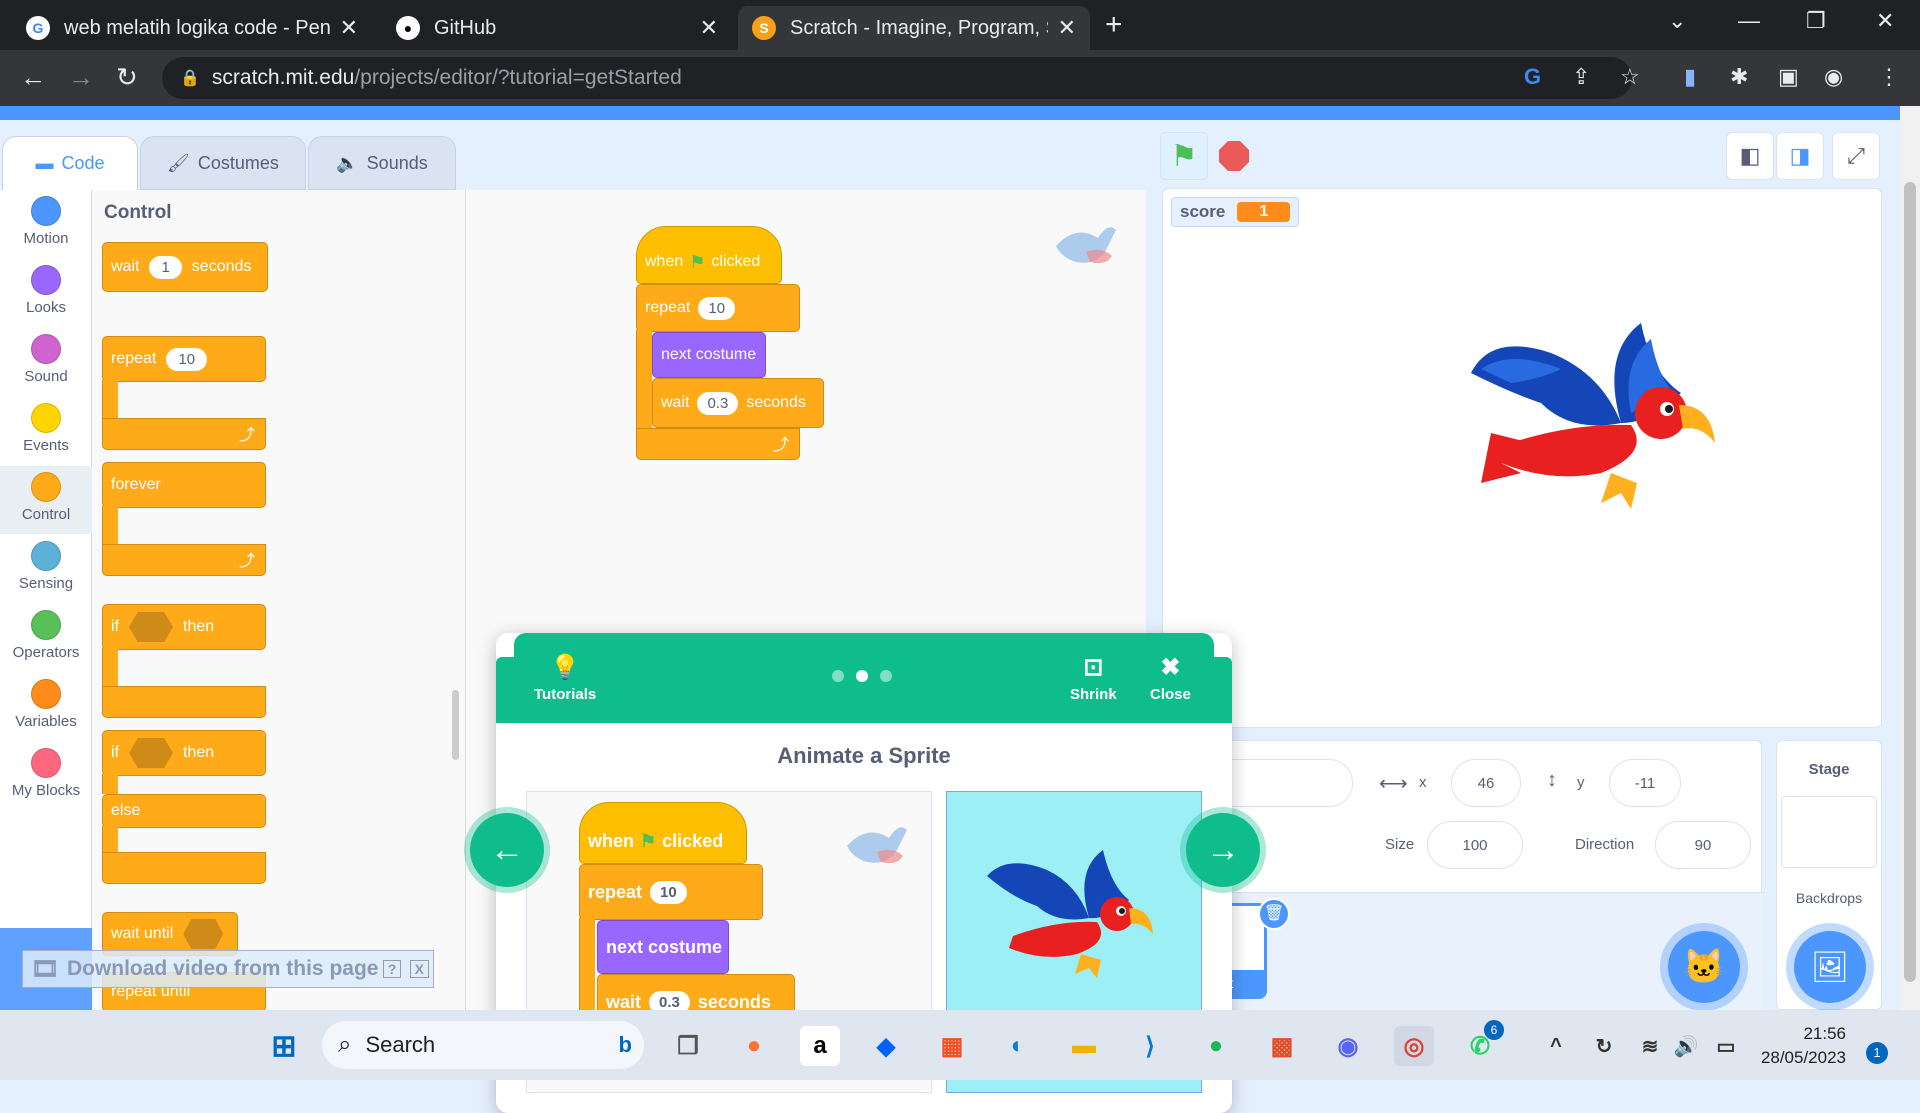 This screenshot has width=1920, height=1113. What do you see at coordinates (192, 28) in the screenshot?
I see `browser-tab: G web melatih logika code - Penelu ✕` at bounding box center [192, 28].